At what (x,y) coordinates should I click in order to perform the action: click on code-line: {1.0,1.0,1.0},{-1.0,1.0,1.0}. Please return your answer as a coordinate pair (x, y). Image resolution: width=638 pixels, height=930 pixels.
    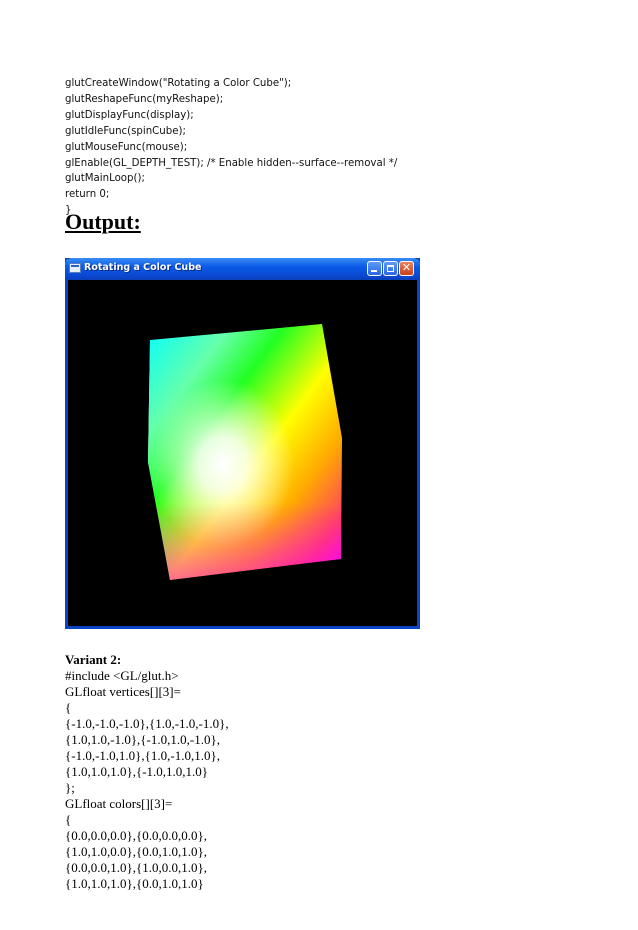
    Looking at the image, I should click on (137, 771).